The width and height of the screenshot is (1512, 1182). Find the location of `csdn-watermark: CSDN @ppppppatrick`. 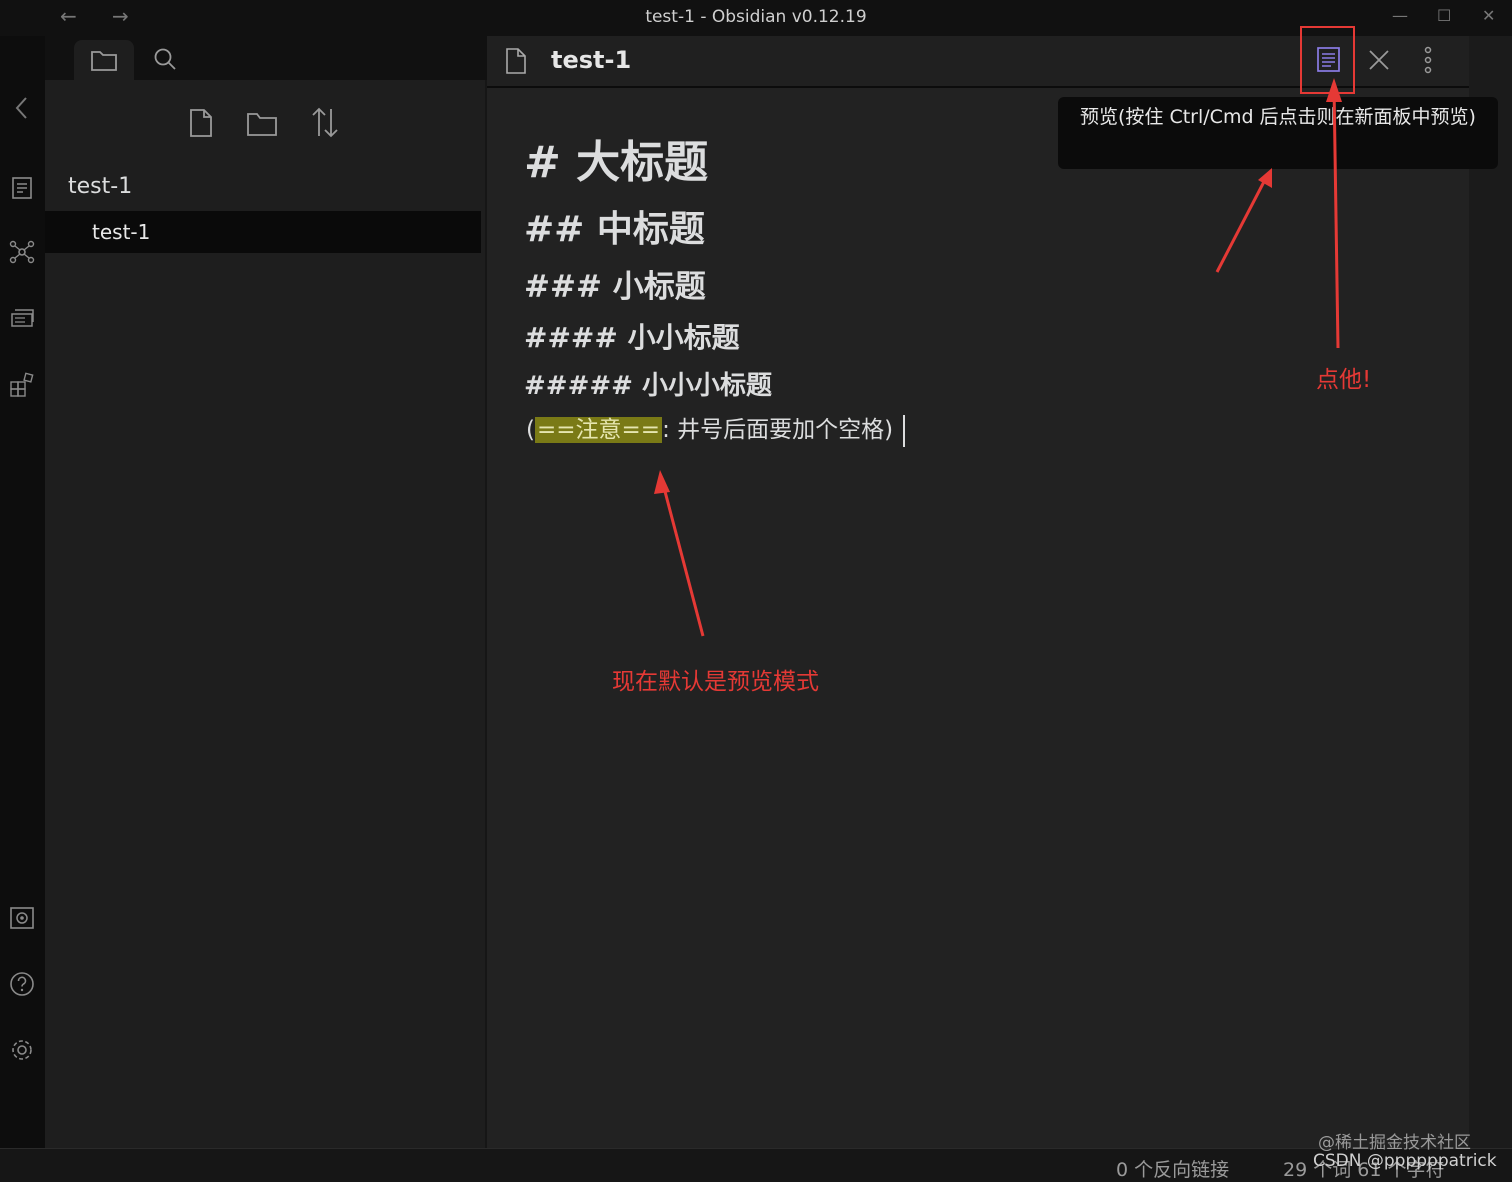

csdn-watermark: CSDN @ppppppatrick is located at coordinates (1405, 1161).